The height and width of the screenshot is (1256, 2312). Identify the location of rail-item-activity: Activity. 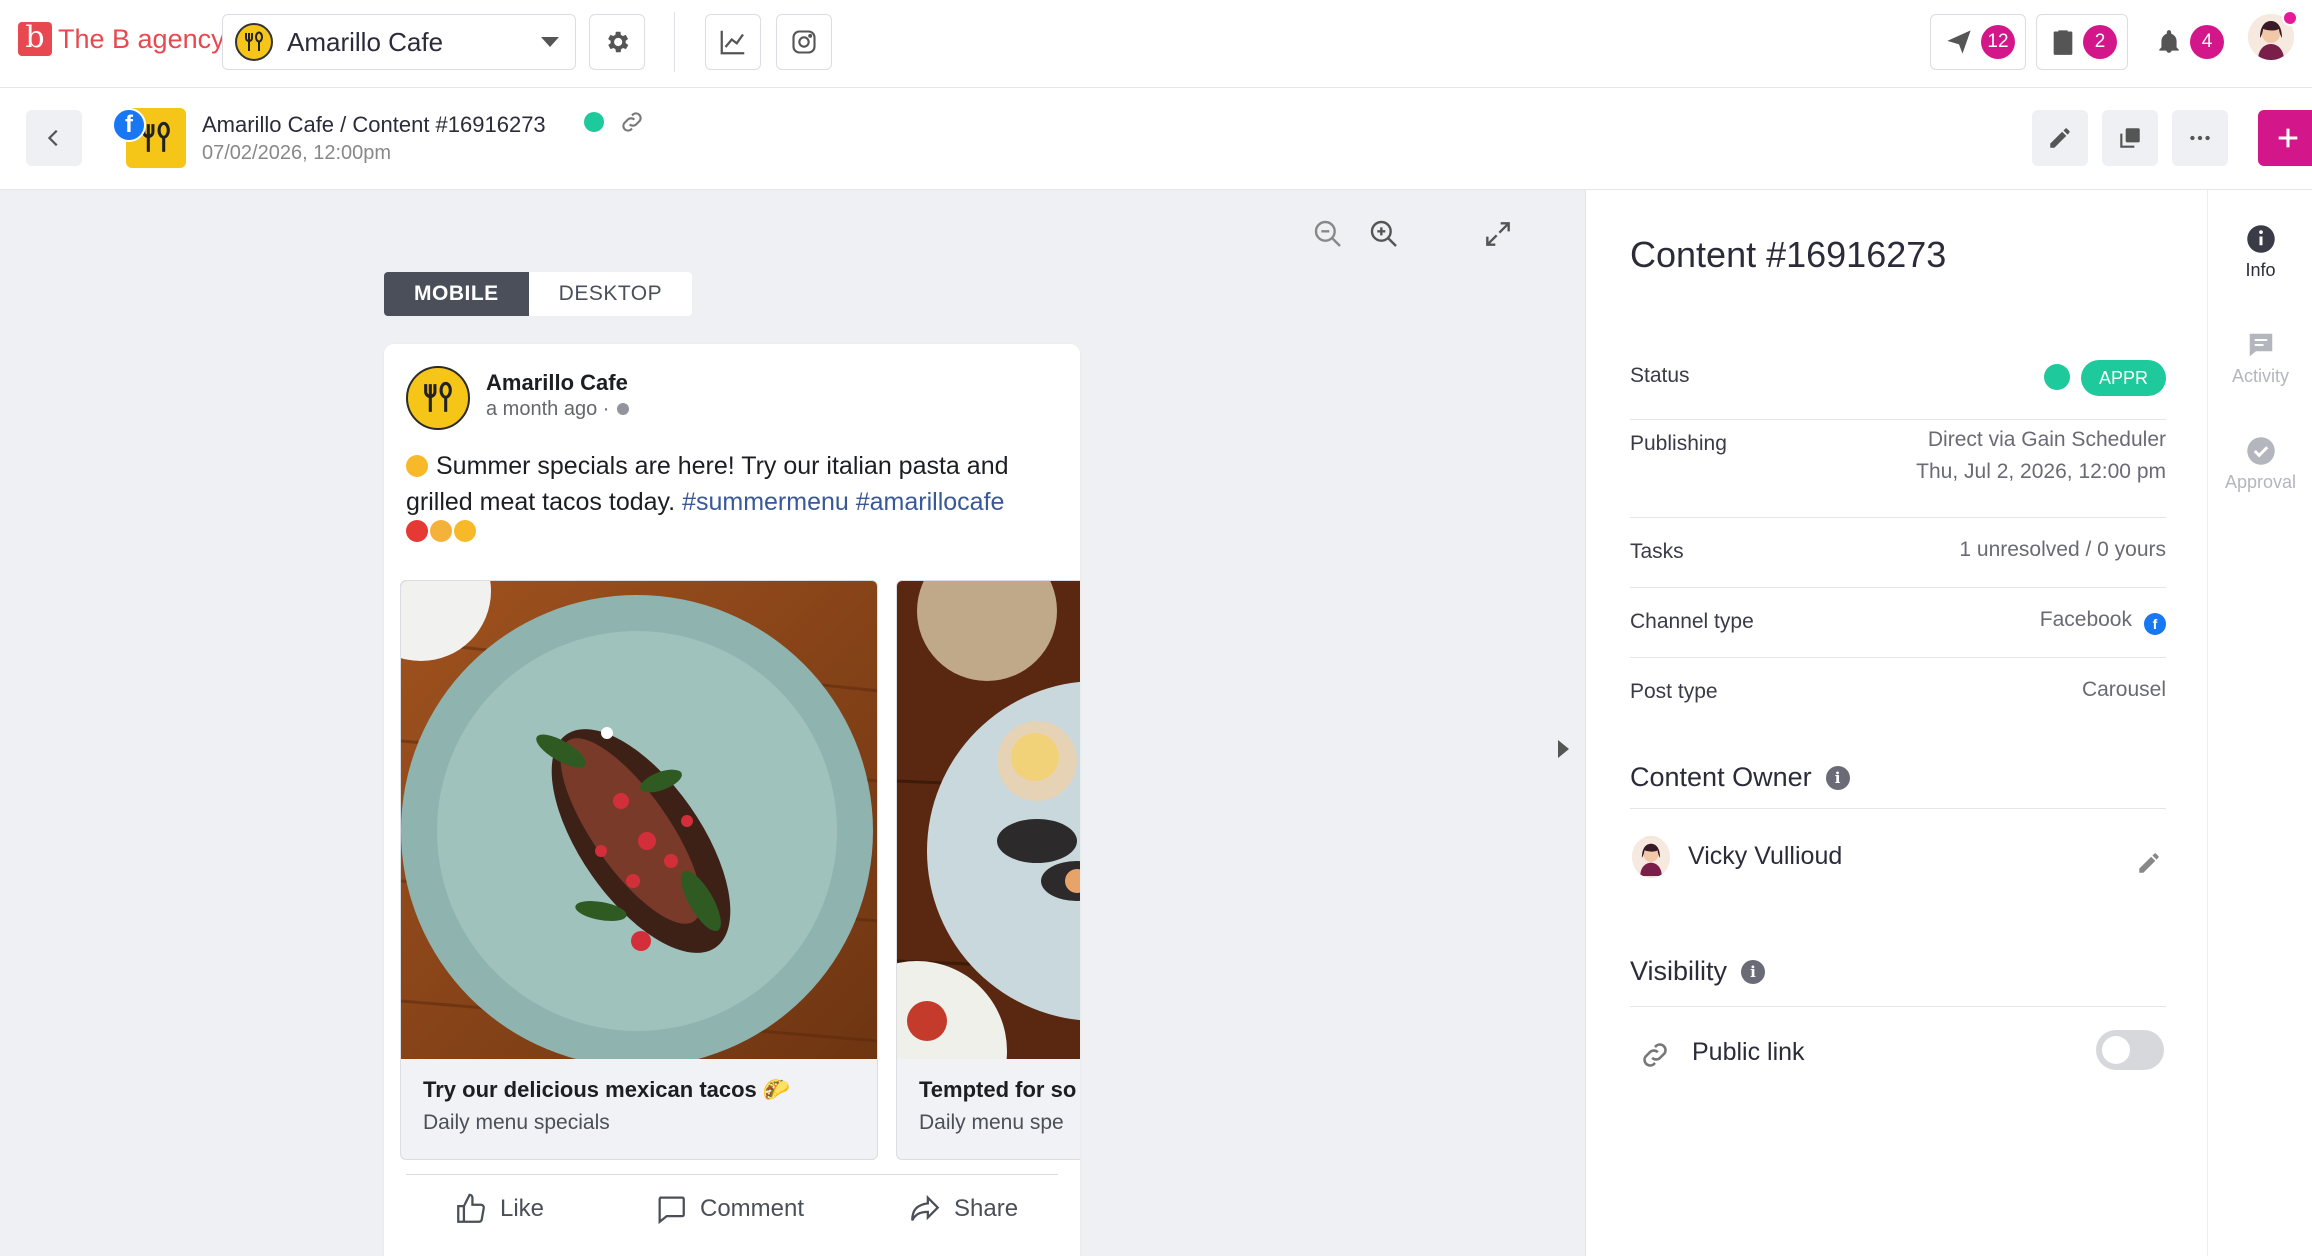
(2260, 358).